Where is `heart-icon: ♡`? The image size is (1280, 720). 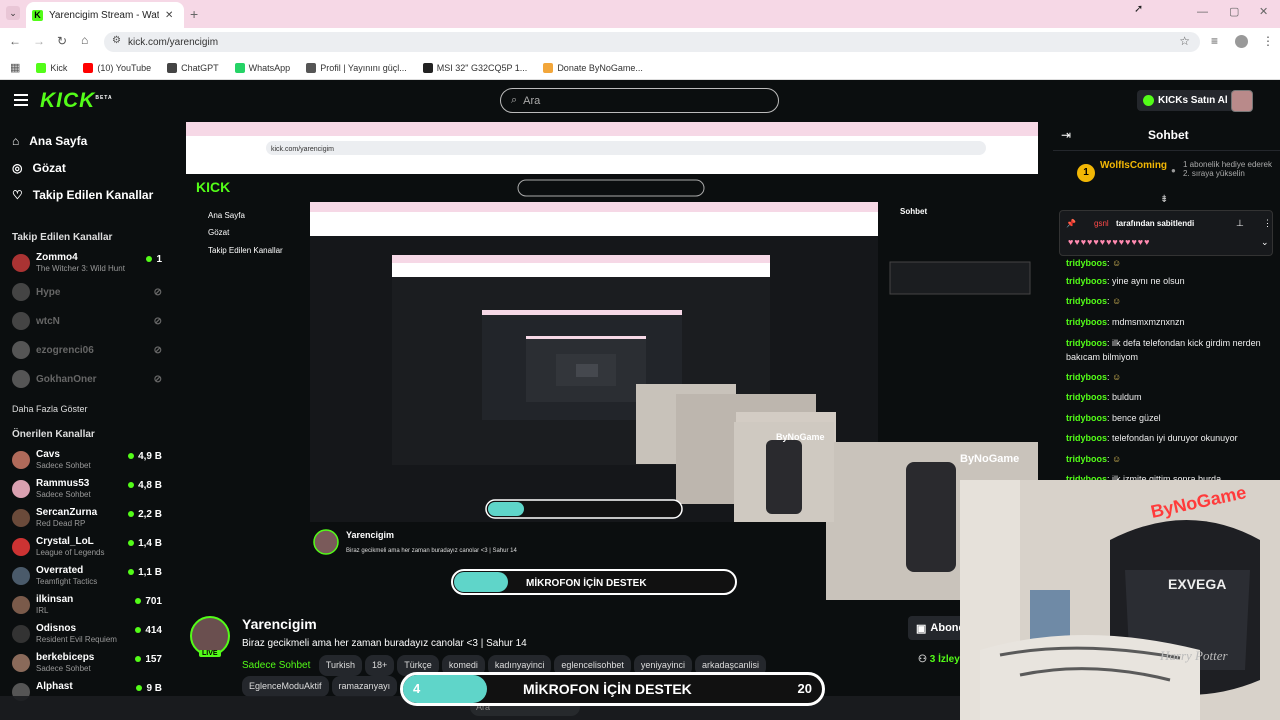 heart-icon: ♡ is located at coordinates (17, 195).